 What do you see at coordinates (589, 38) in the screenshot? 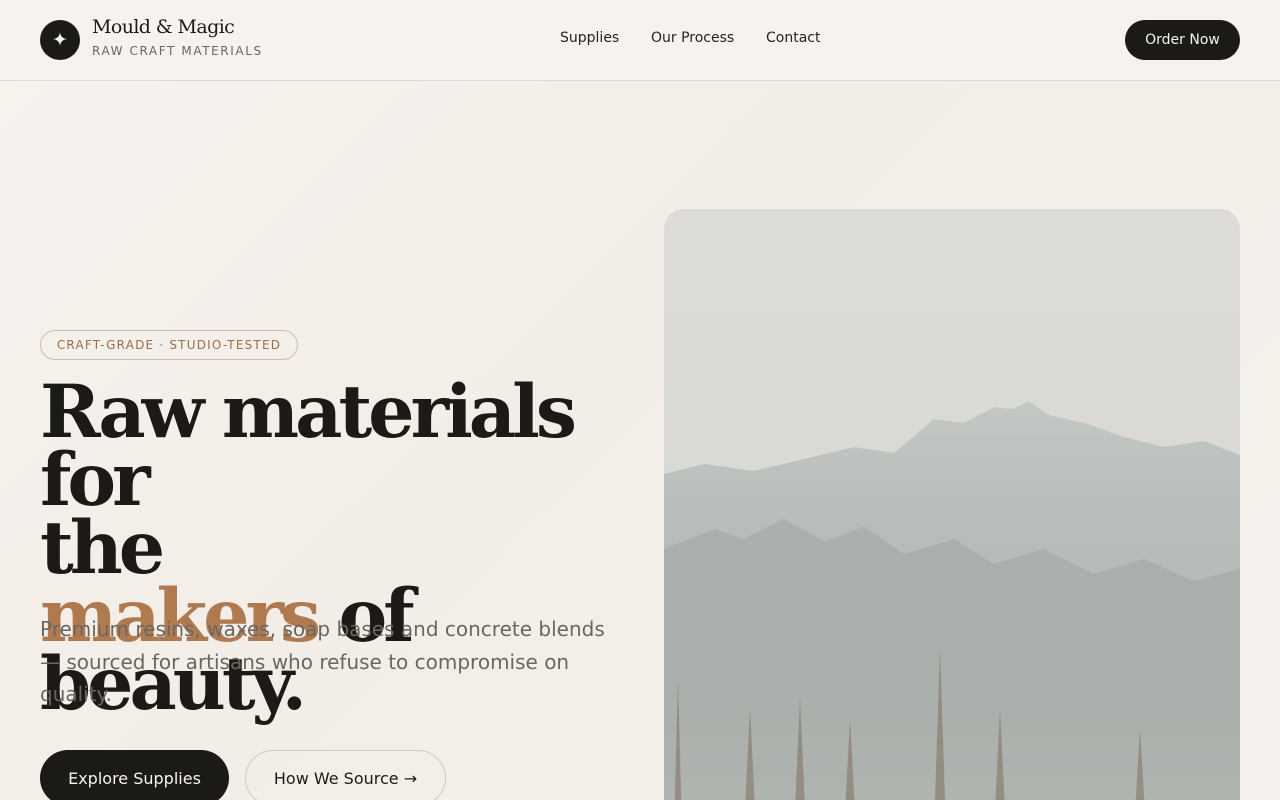
I see `nav-link-supplies: Supplies` at bounding box center [589, 38].